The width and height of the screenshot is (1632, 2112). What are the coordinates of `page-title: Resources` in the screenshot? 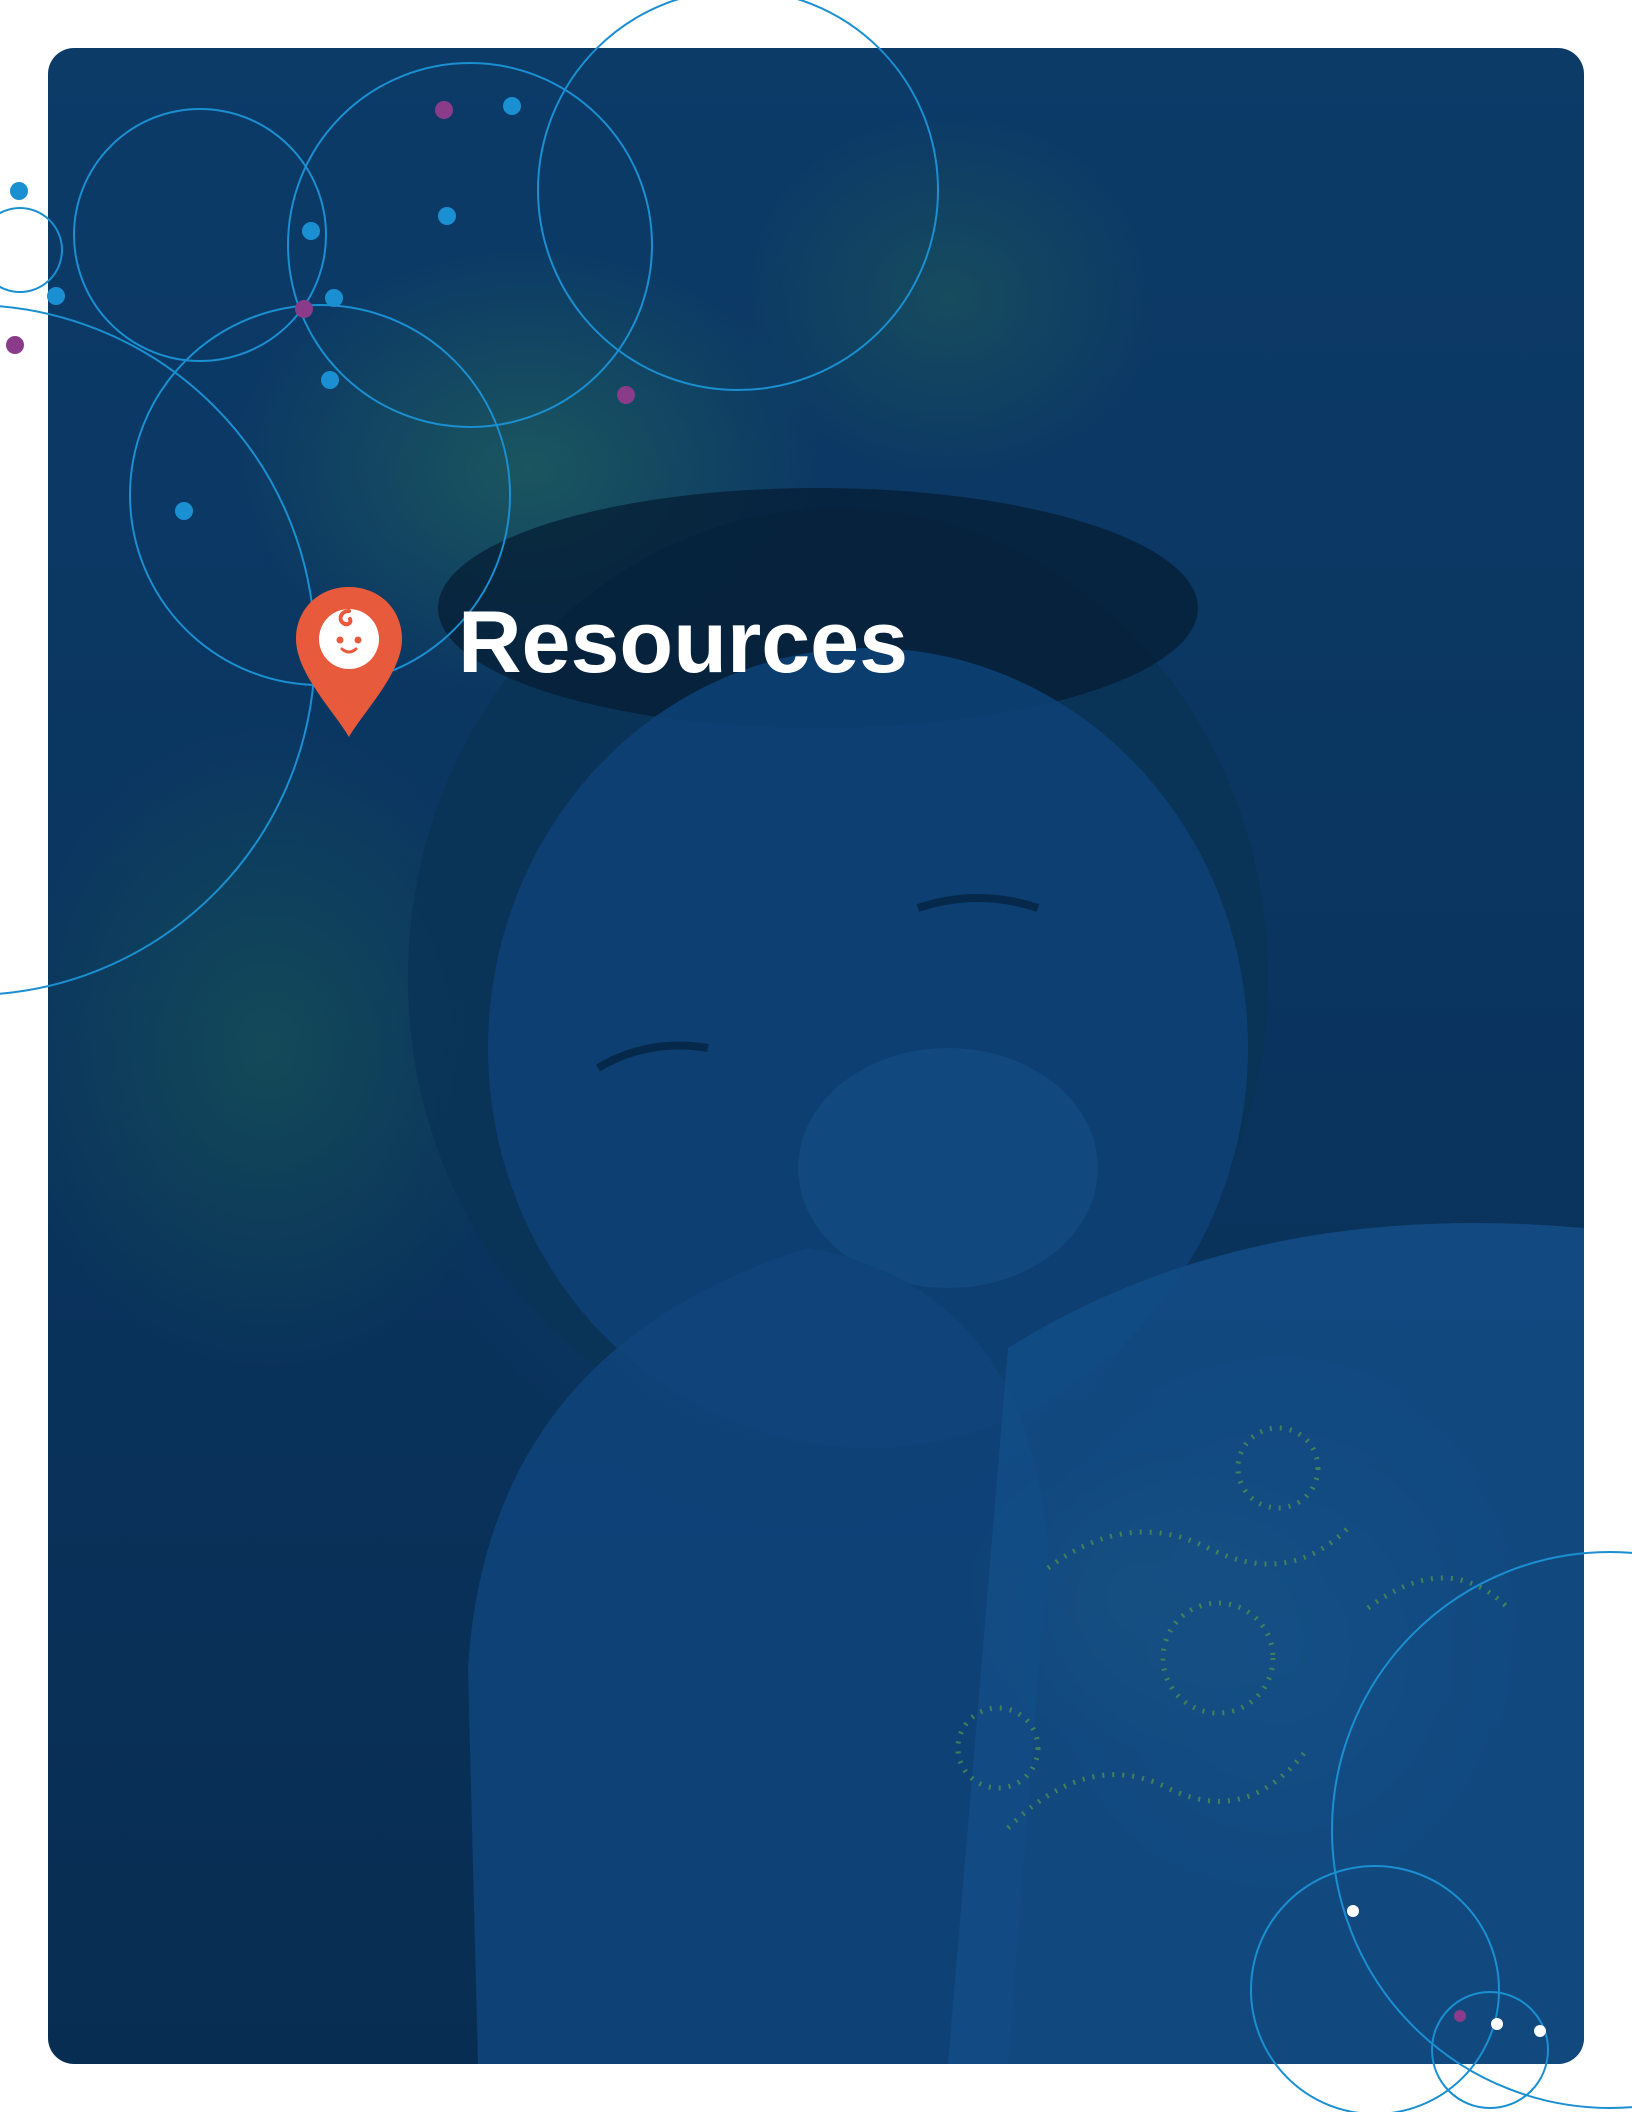 It's located at (683, 641).